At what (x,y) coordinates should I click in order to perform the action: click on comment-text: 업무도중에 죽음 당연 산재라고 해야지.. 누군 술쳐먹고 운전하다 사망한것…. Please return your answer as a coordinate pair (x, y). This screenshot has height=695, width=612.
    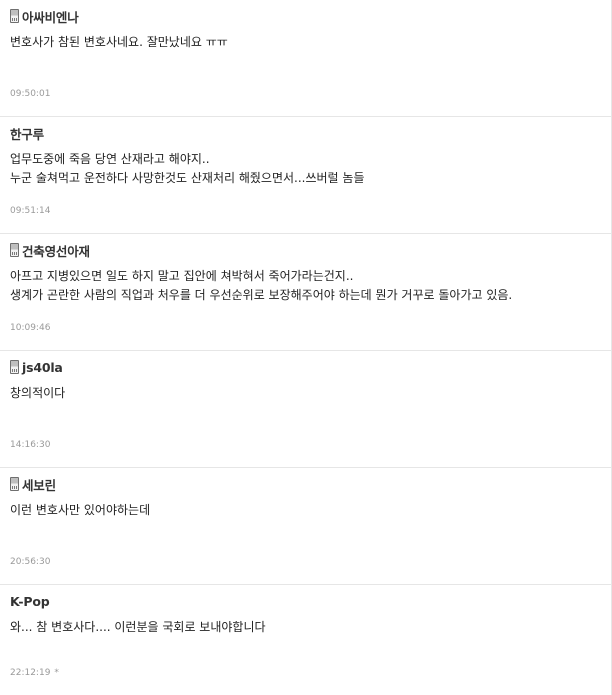
    Looking at the image, I should click on (305, 169).